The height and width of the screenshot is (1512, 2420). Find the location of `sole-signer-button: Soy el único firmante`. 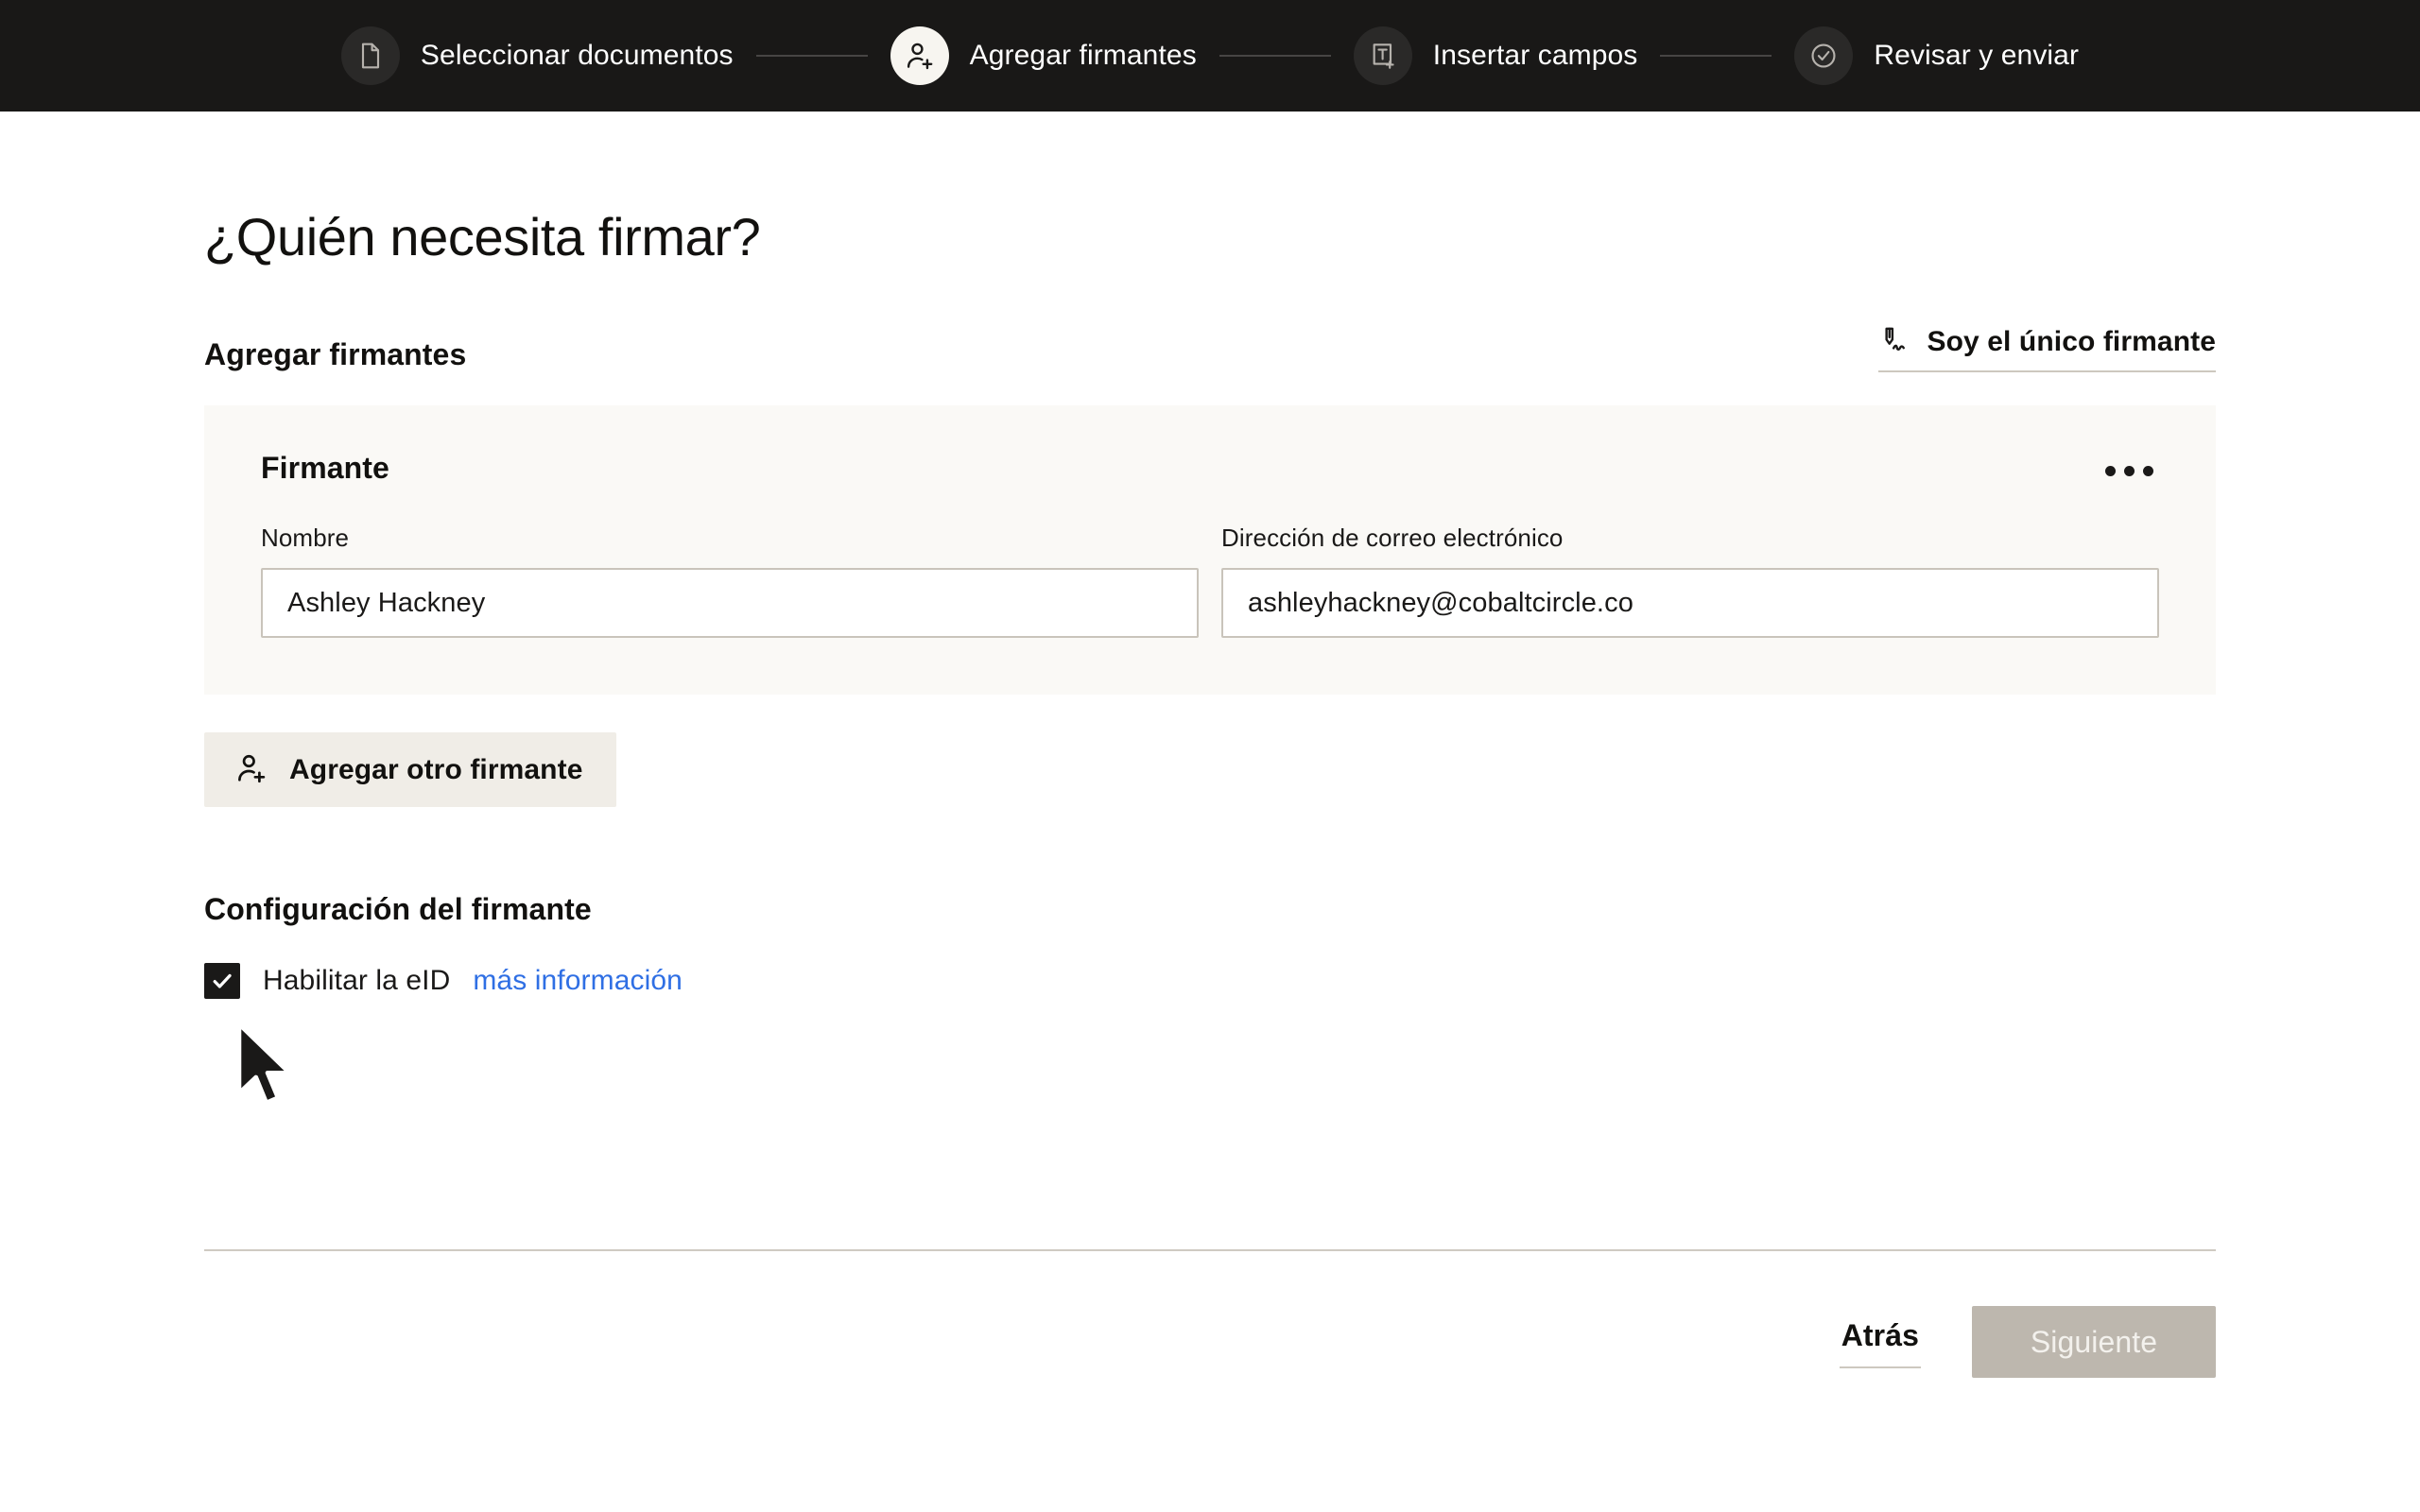

sole-signer-button: Soy el único firmante is located at coordinates (2047, 348).